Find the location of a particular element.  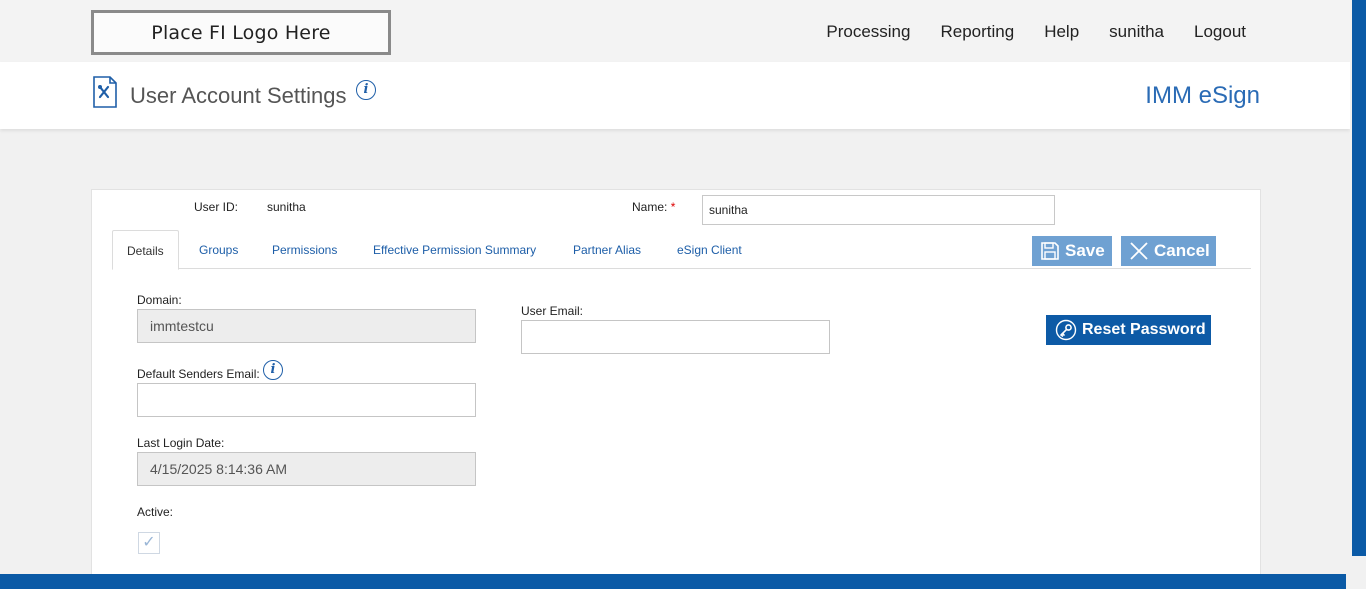

fi-logo-placeholder: Place FI Logo Here is located at coordinates (241, 32).